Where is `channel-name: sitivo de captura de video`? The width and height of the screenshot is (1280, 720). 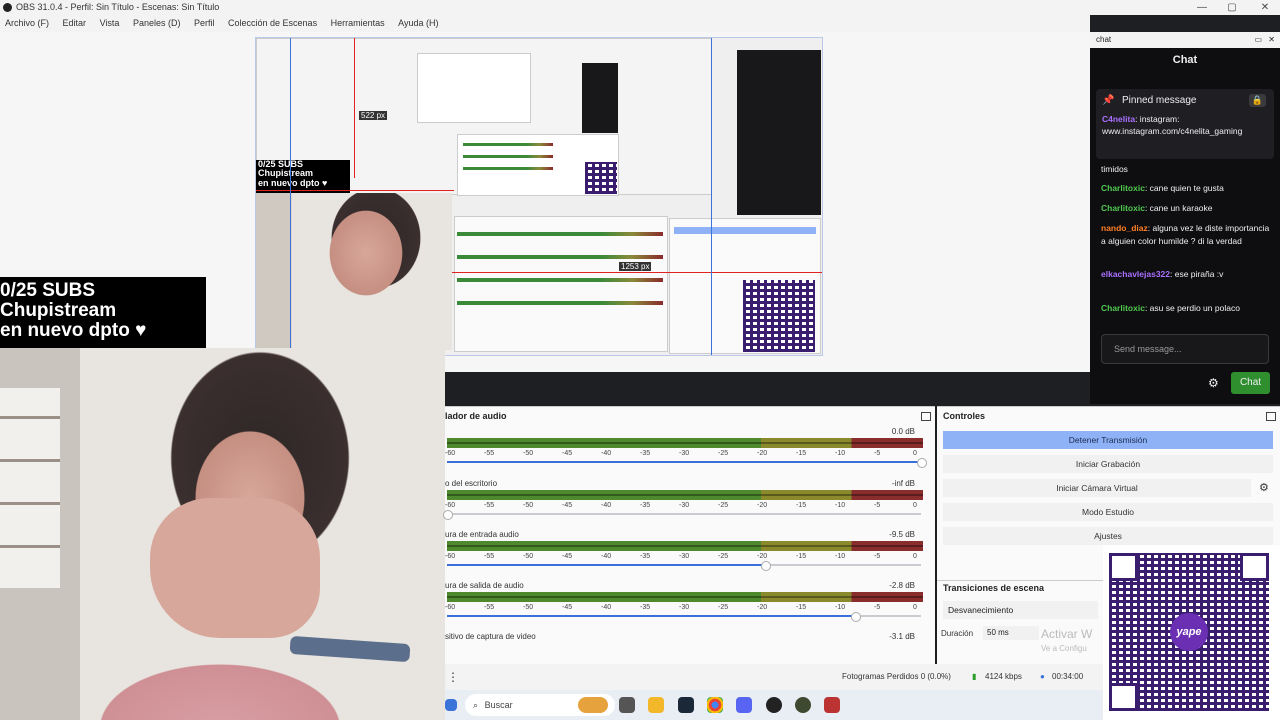 channel-name: sitivo de captura de video is located at coordinates (490, 636).